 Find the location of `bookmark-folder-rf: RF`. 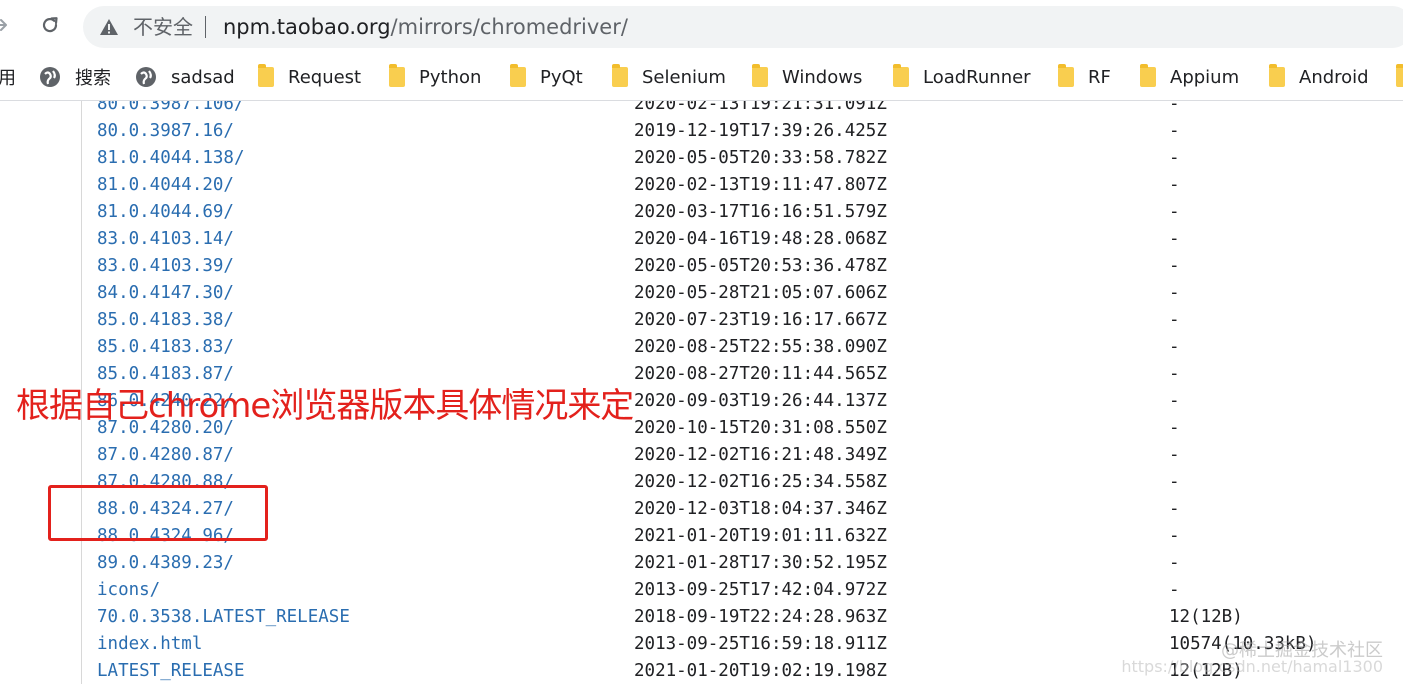

bookmark-folder-rf: RF is located at coordinates (1084, 77).